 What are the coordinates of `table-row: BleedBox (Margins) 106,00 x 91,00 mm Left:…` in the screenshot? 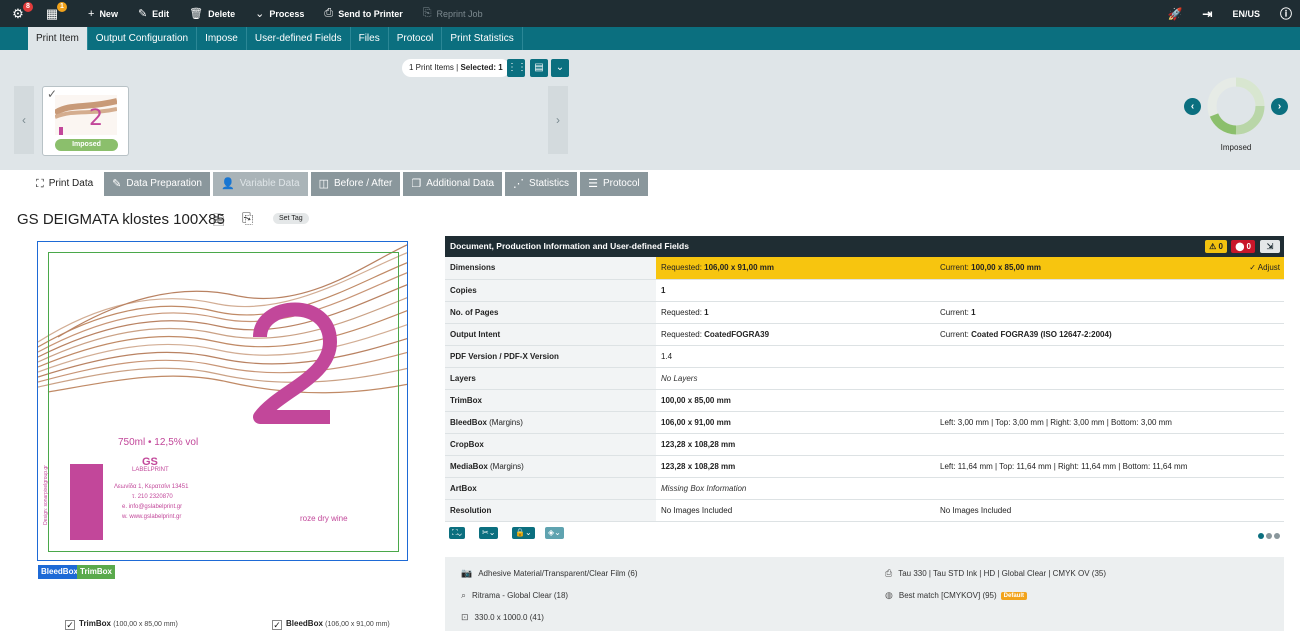 It's located at (864, 422).